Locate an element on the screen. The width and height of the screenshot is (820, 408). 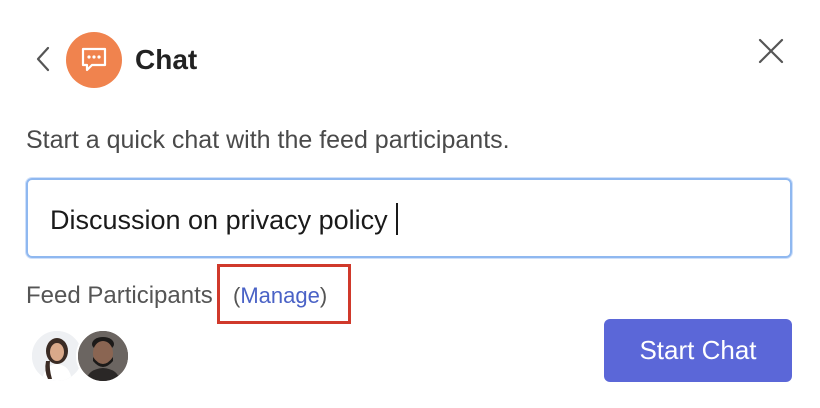
close-icon is located at coordinates (771, 51).